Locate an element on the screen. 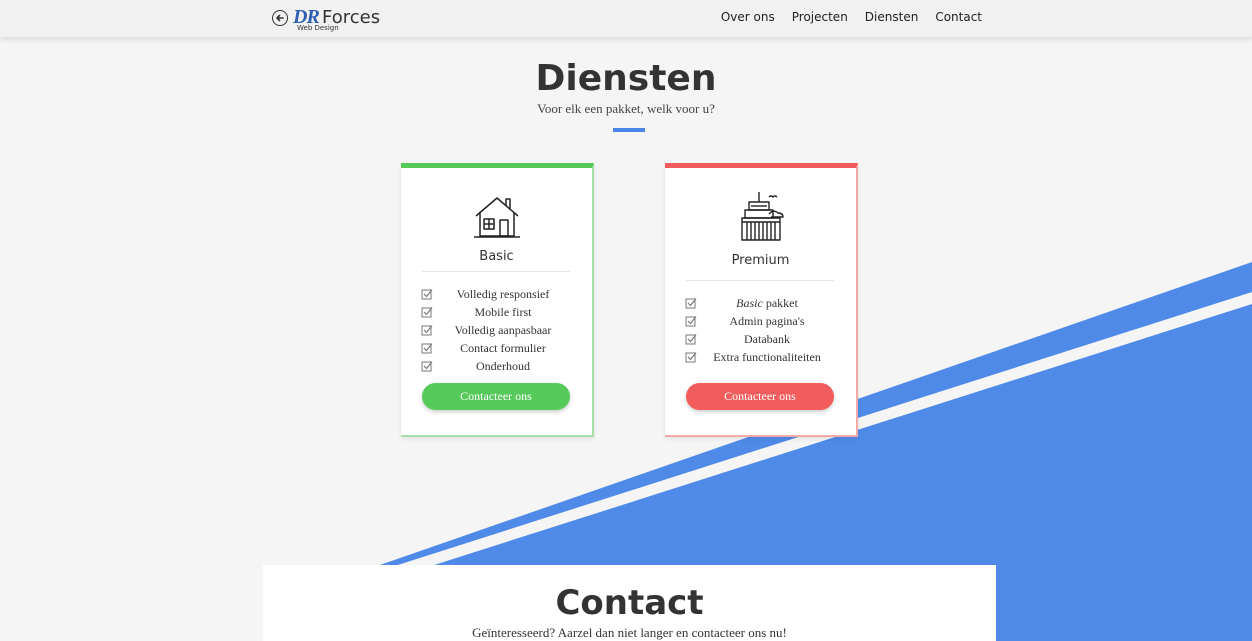 The image size is (1252, 641). section-title-diensten: Diensten is located at coordinates (626, 78).